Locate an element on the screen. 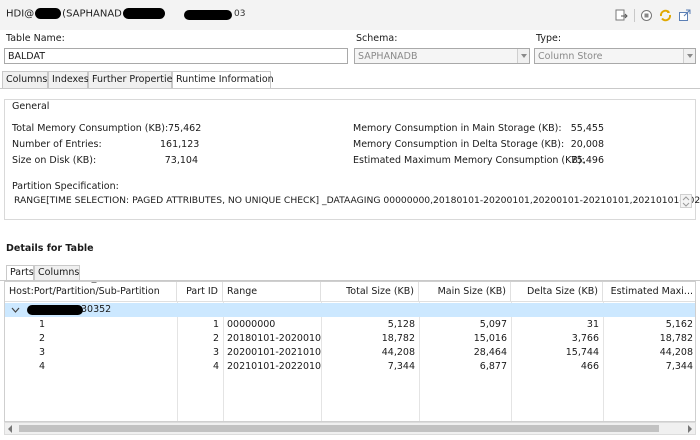  refresh-icon is located at coordinates (665, 15).